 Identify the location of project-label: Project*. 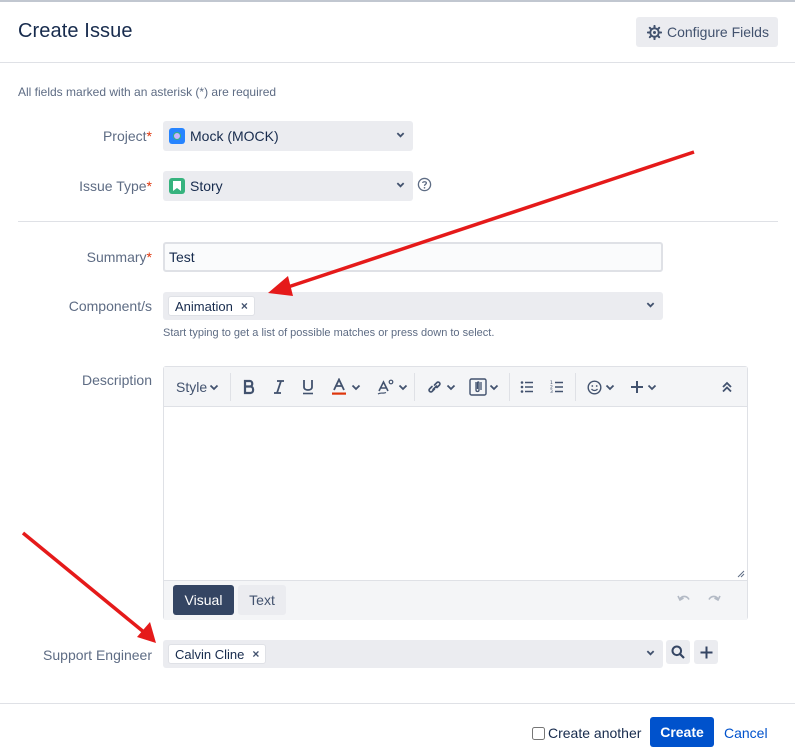
(127, 136).